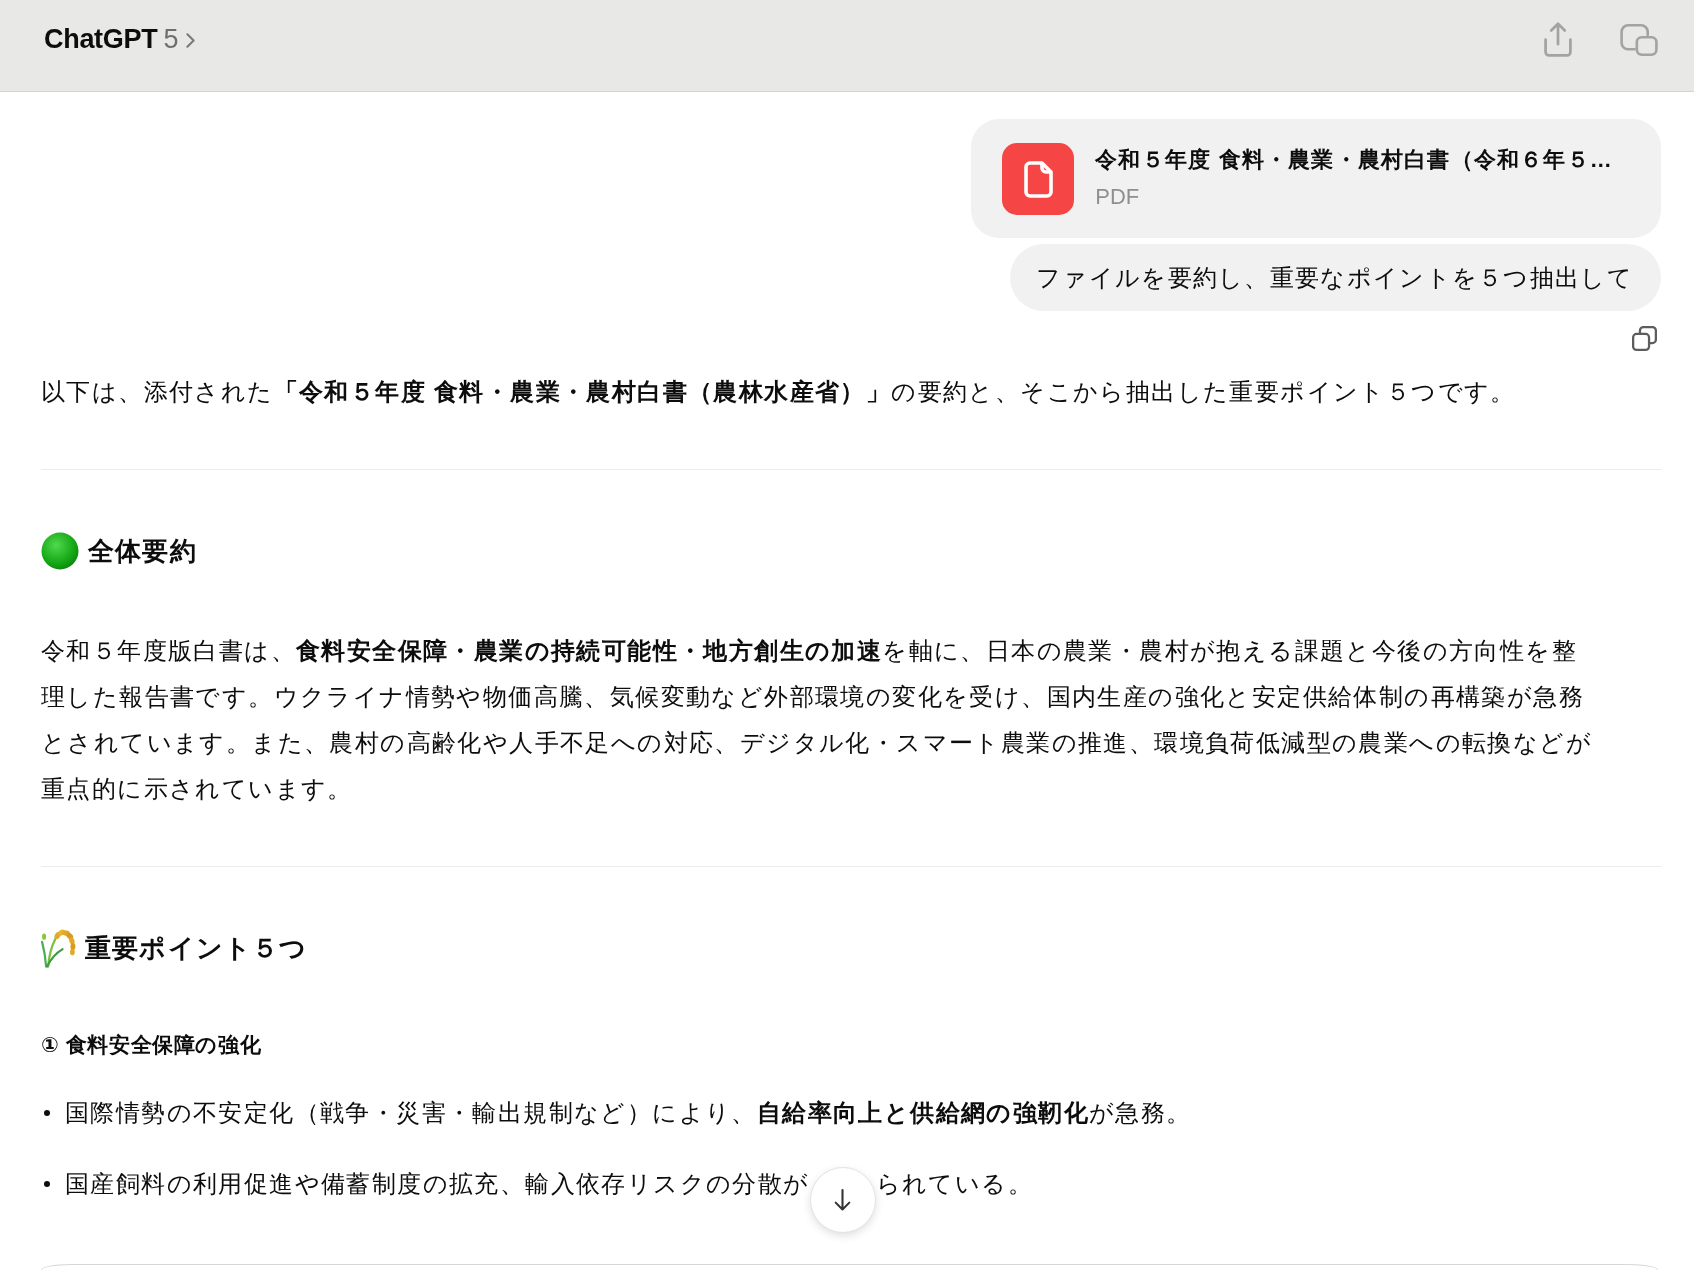 The height and width of the screenshot is (1270, 1694). Describe the element at coordinates (1639, 39) in the screenshot. I see `overlapping-squares-icon` at that location.